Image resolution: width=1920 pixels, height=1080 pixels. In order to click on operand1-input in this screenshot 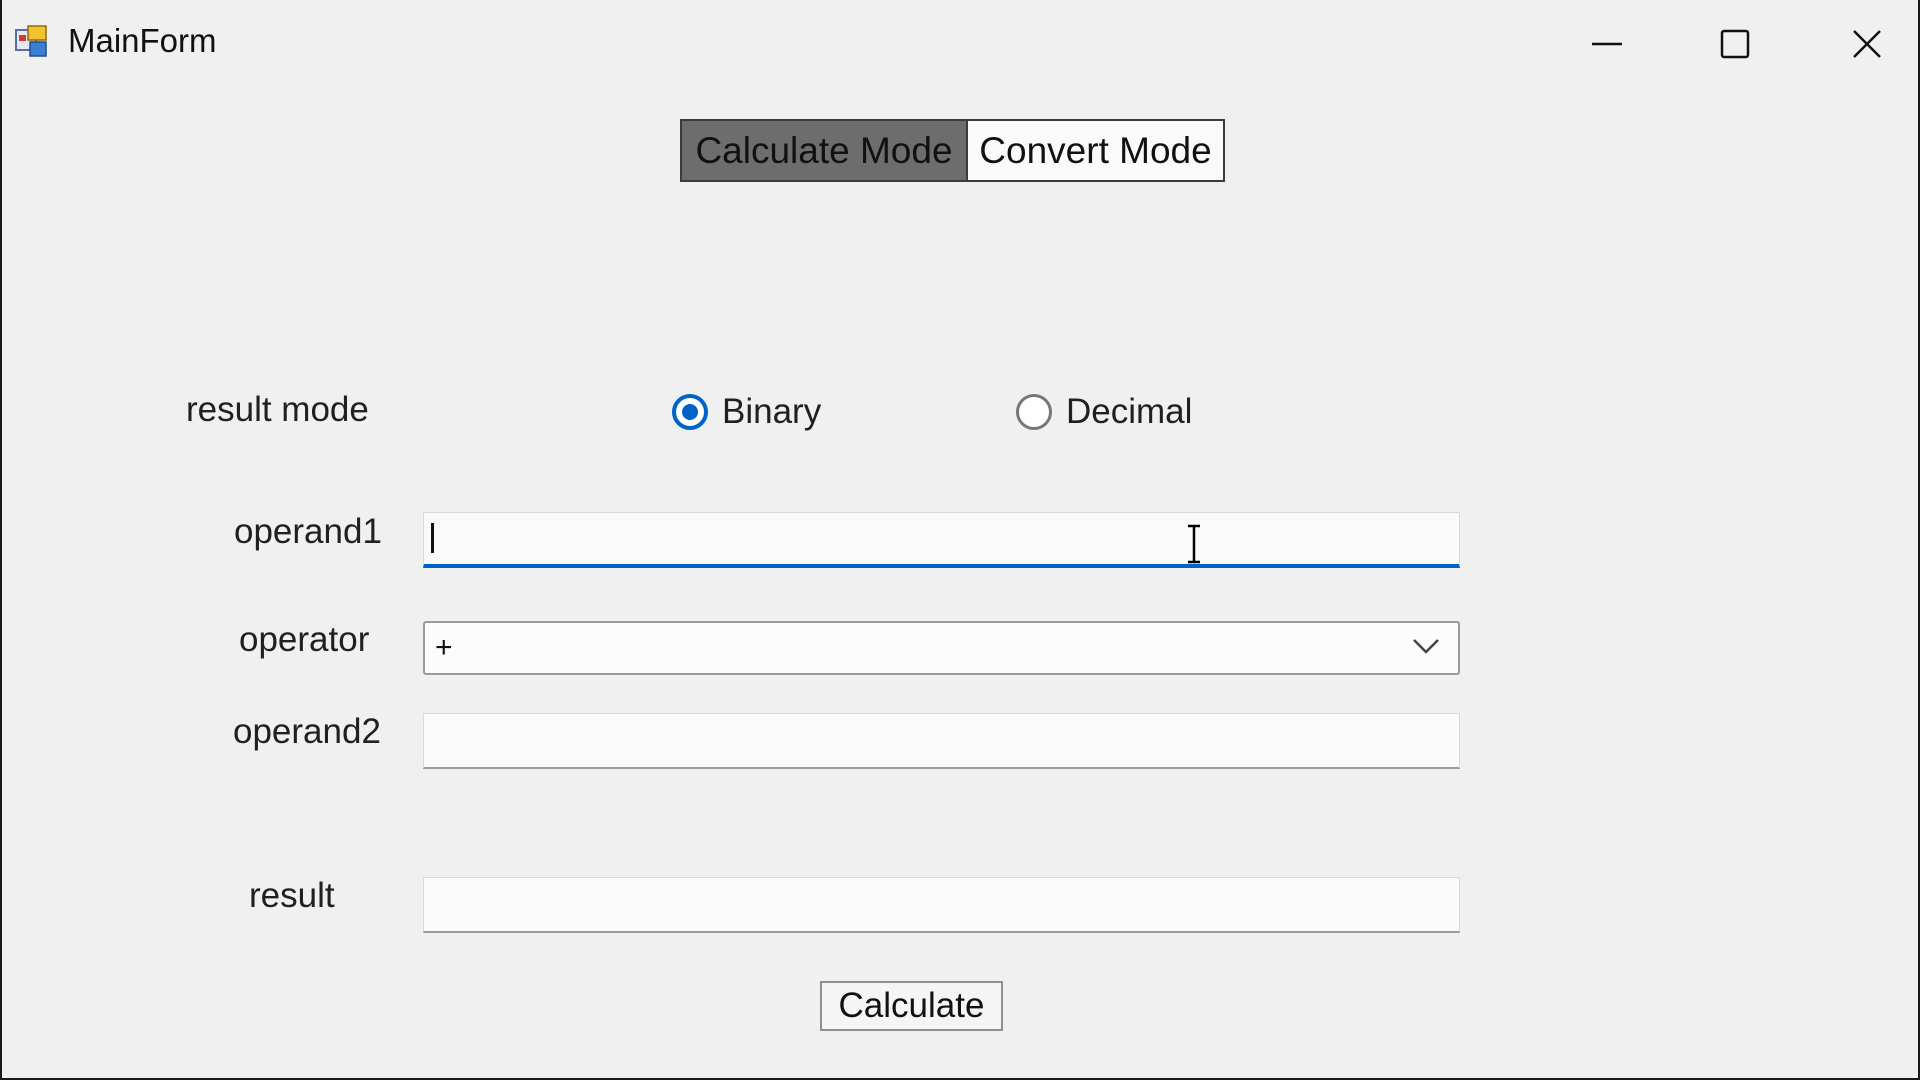, I will do `click(941, 538)`.